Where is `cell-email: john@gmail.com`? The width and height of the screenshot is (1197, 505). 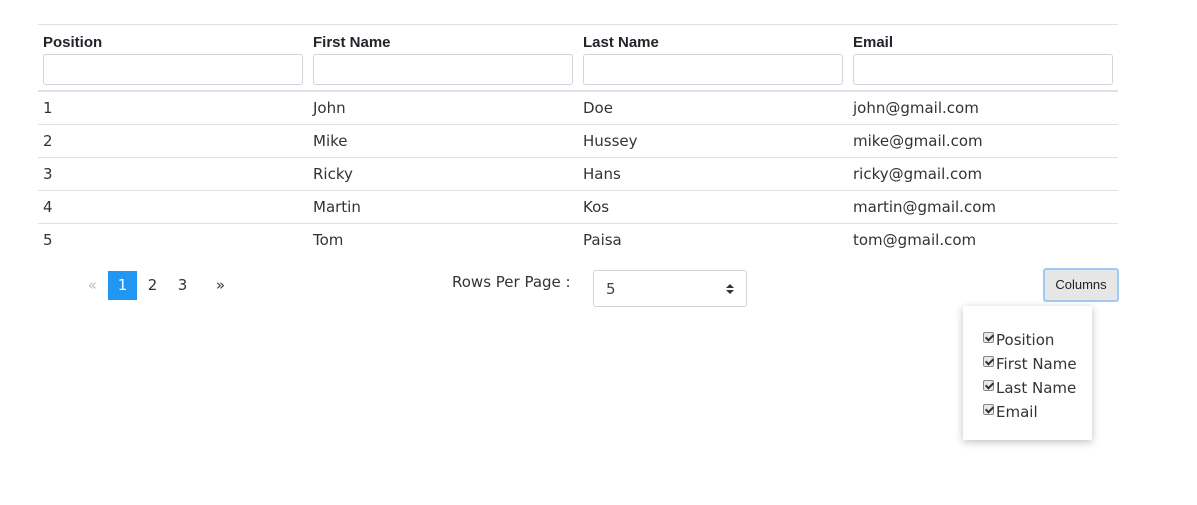
cell-email: john@gmail.com is located at coordinates (916, 108).